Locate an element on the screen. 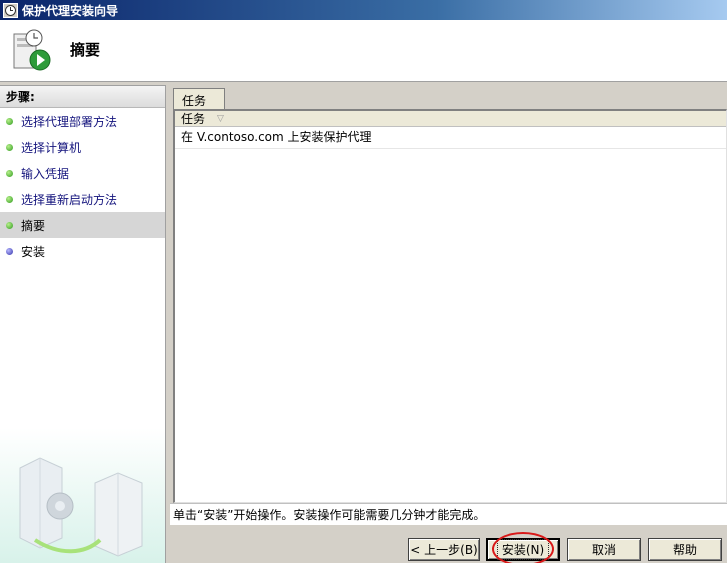 The image size is (727, 563). step-label: 输入凭据 is located at coordinates (45, 173).